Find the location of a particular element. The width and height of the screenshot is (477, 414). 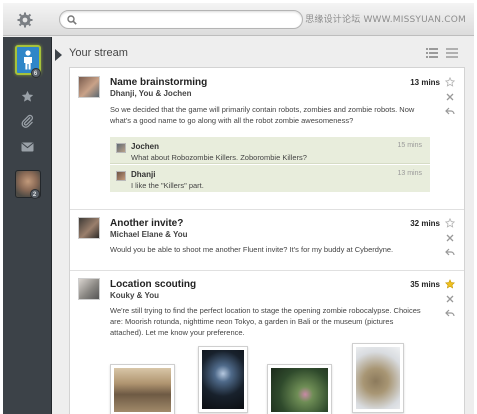

user-icon is located at coordinates (27, 60).